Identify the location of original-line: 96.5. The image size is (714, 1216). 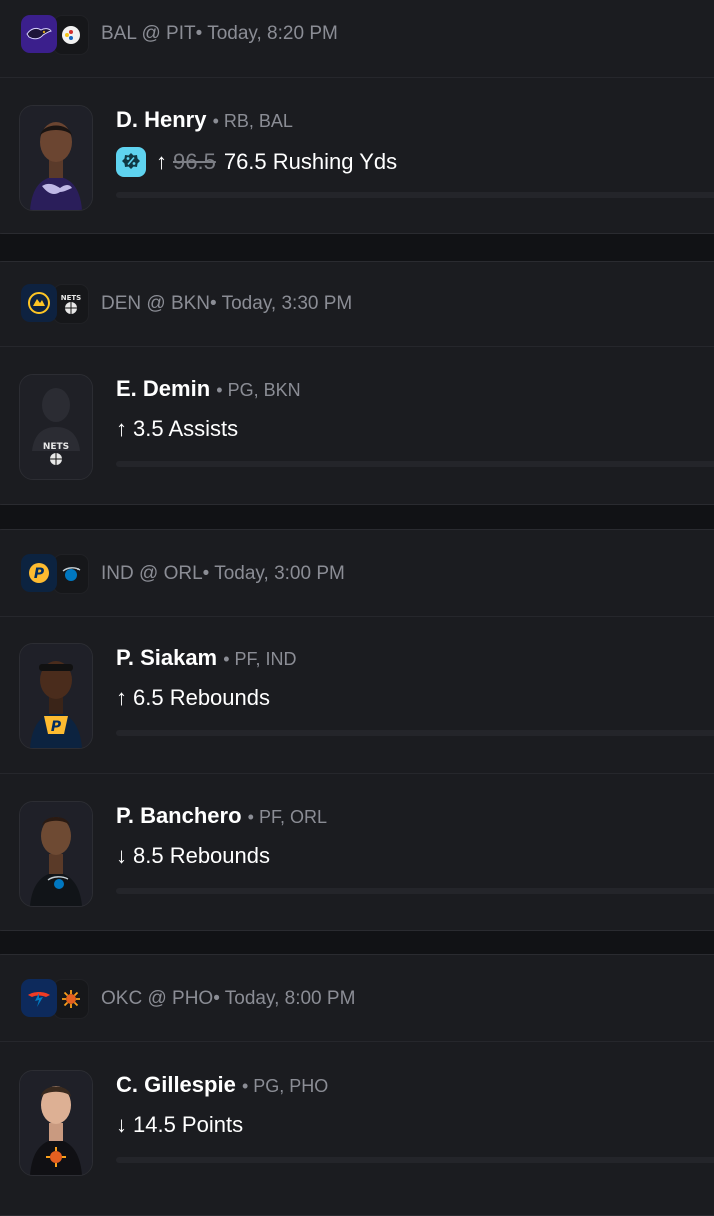
(194, 161).